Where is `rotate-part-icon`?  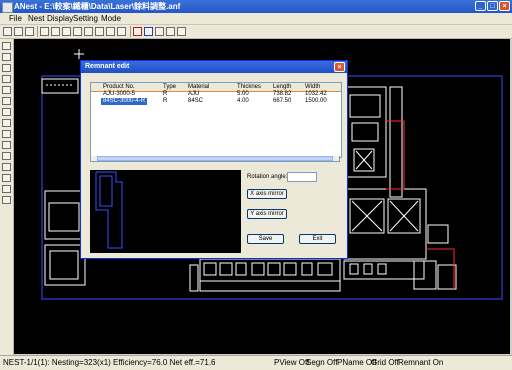 rotate-part-icon is located at coordinates (6, 123).